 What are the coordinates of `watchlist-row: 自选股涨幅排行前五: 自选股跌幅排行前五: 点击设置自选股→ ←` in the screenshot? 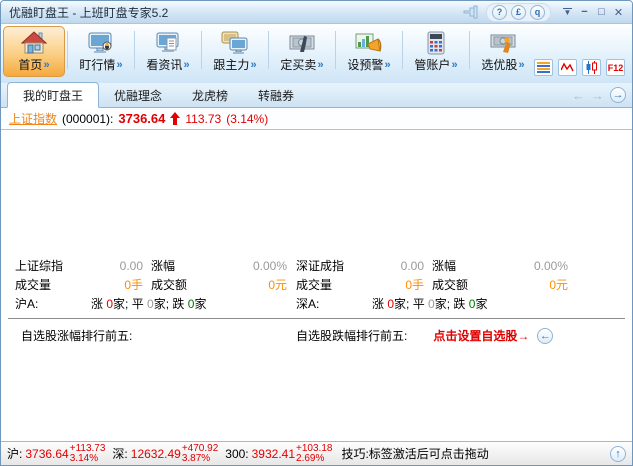 It's located at (316, 335).